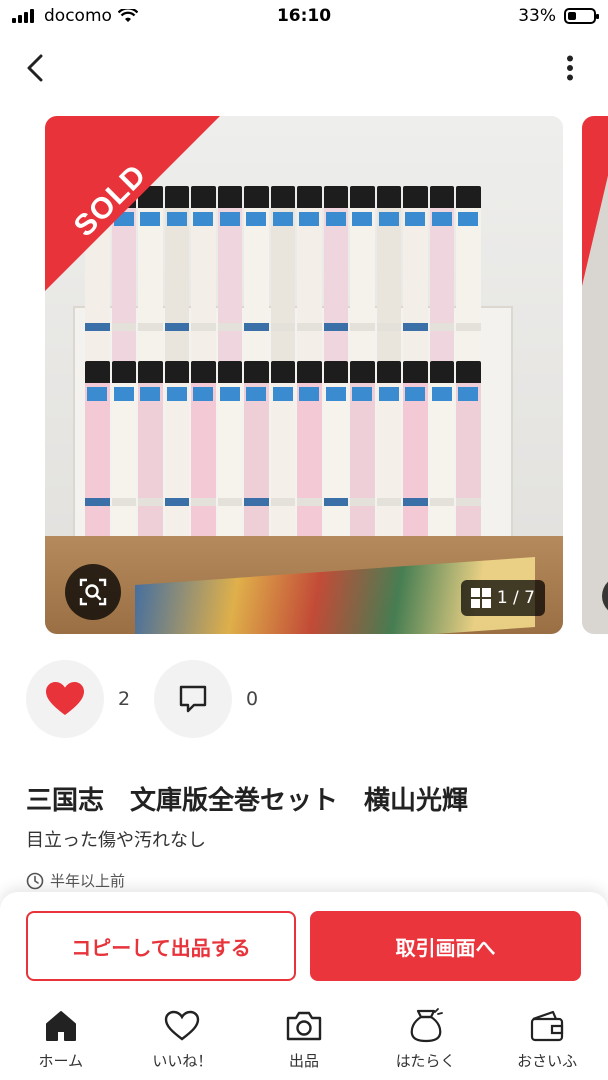 Image resolution: width=608 pixels, height=1080 pixels. I want to click on tab-likes: いいね！, so click(183, 1036).